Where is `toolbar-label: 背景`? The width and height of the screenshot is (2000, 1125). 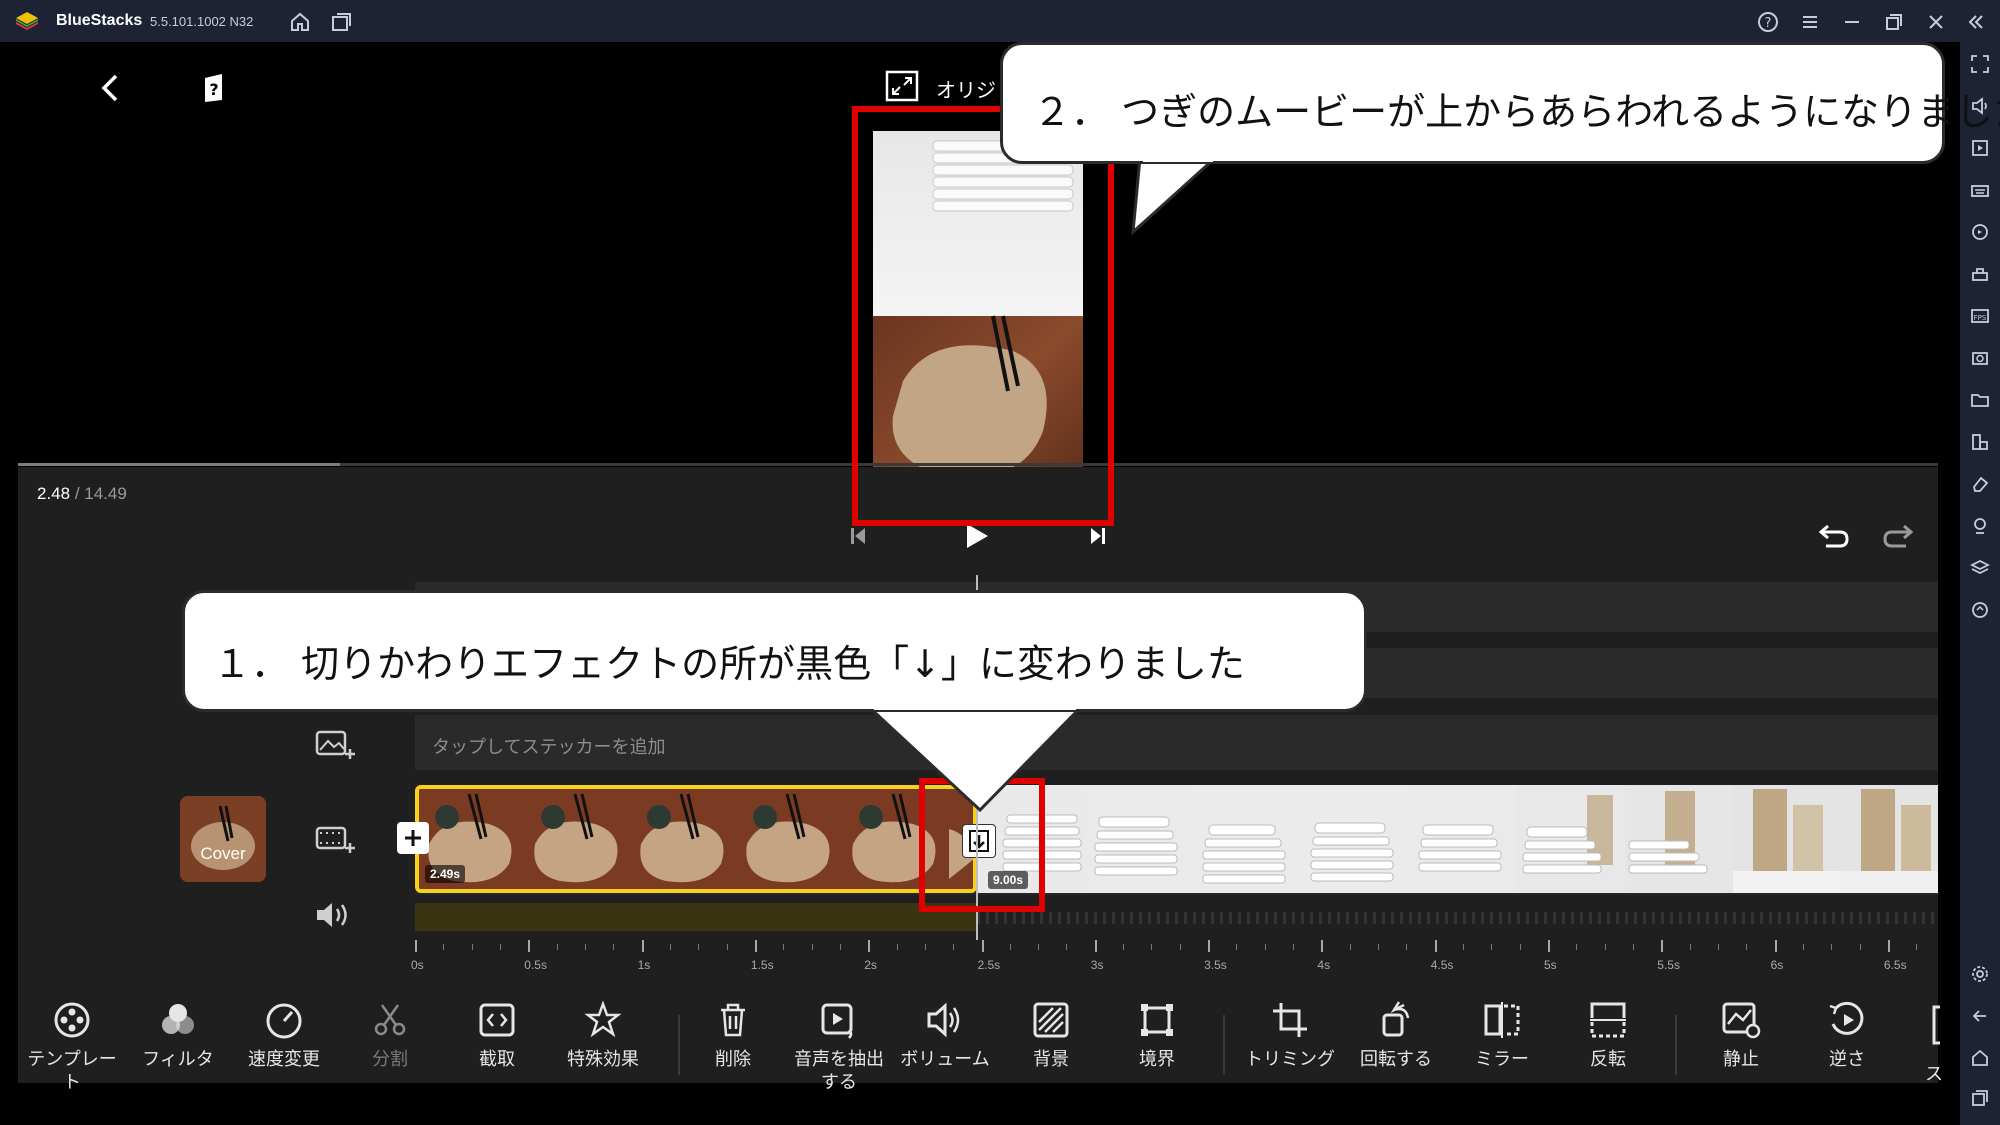 toolbar-label: 背景 is located at coordinates (1051, 1059).